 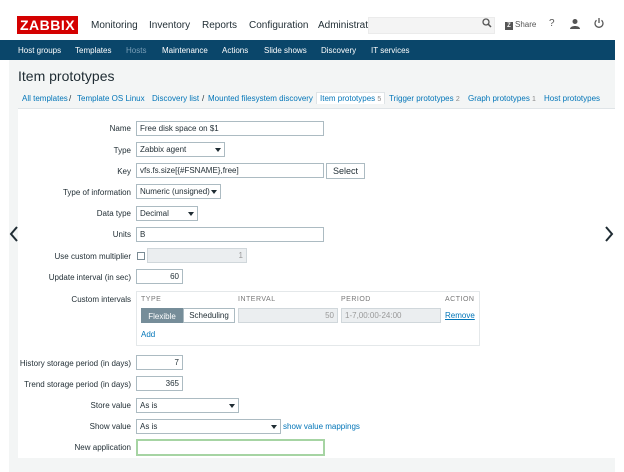 What do you see at coordinates (288, 315) in the screenshot?
I see `custom-interval-input: 50` at bounding box center [288, 315].